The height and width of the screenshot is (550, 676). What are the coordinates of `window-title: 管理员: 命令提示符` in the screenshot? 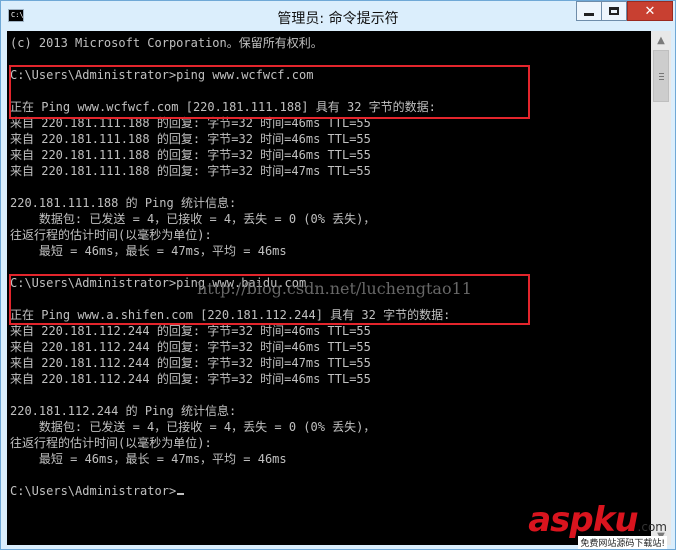 It's located at (338, 19).